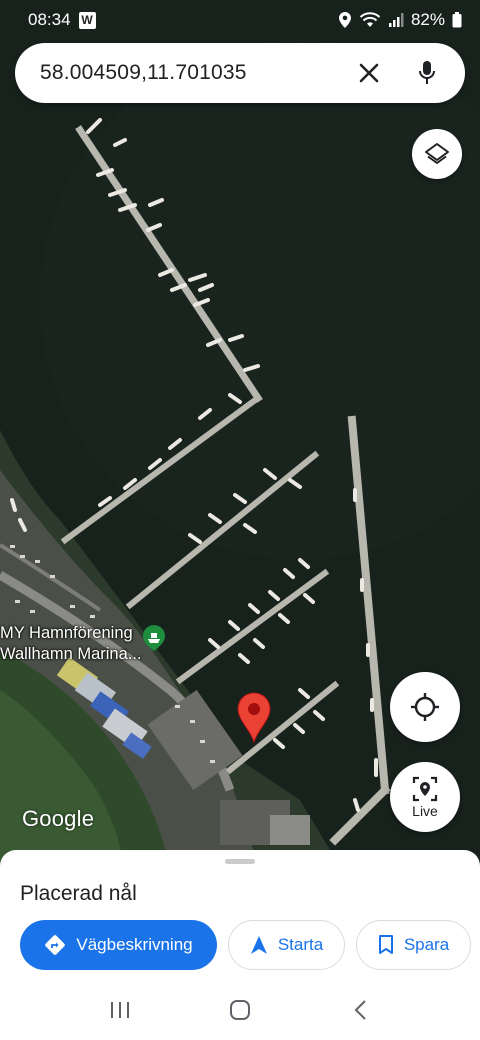  I want to click on directions-label: Vägbeskrivning, so click(134, 944).